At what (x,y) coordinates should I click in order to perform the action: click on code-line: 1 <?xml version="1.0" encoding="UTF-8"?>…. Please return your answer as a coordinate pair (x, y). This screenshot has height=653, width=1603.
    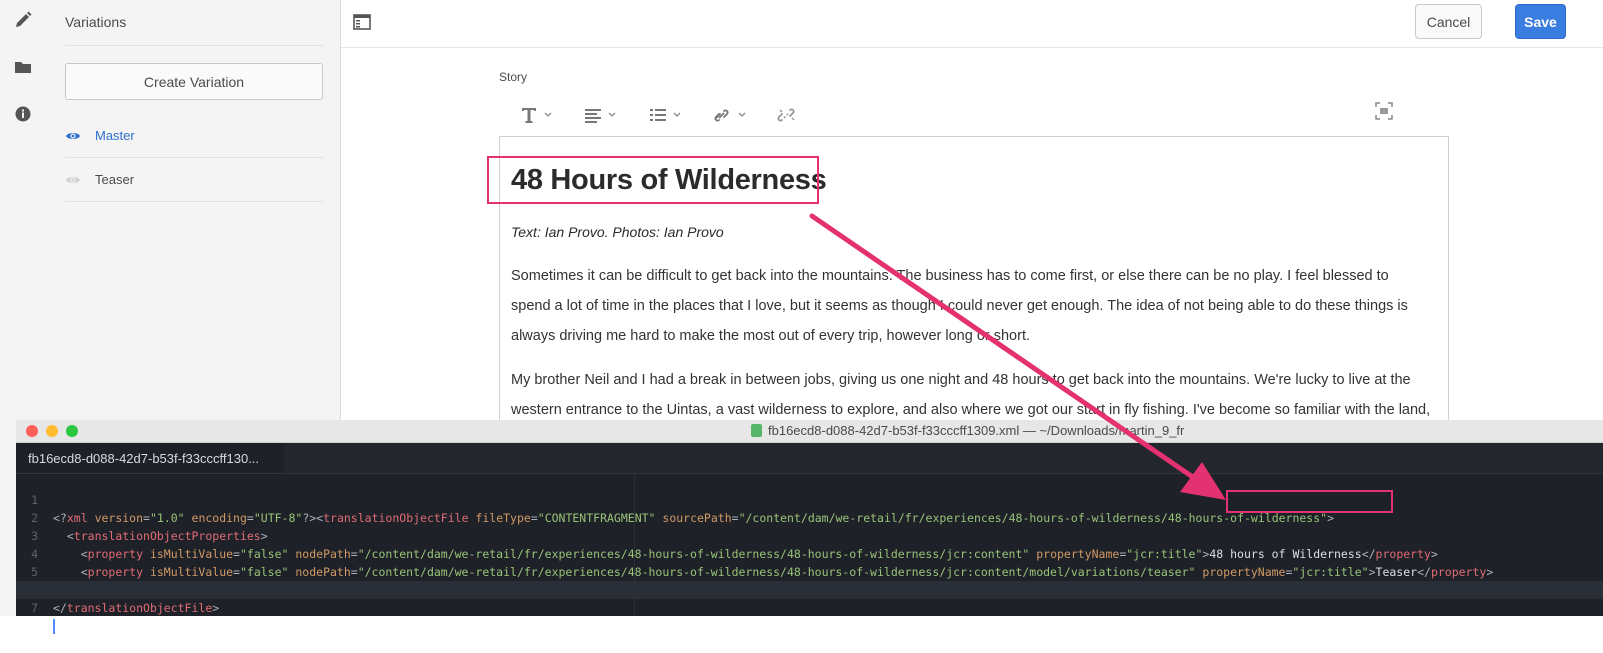
    Looking at the image, I should click on (809, 499).